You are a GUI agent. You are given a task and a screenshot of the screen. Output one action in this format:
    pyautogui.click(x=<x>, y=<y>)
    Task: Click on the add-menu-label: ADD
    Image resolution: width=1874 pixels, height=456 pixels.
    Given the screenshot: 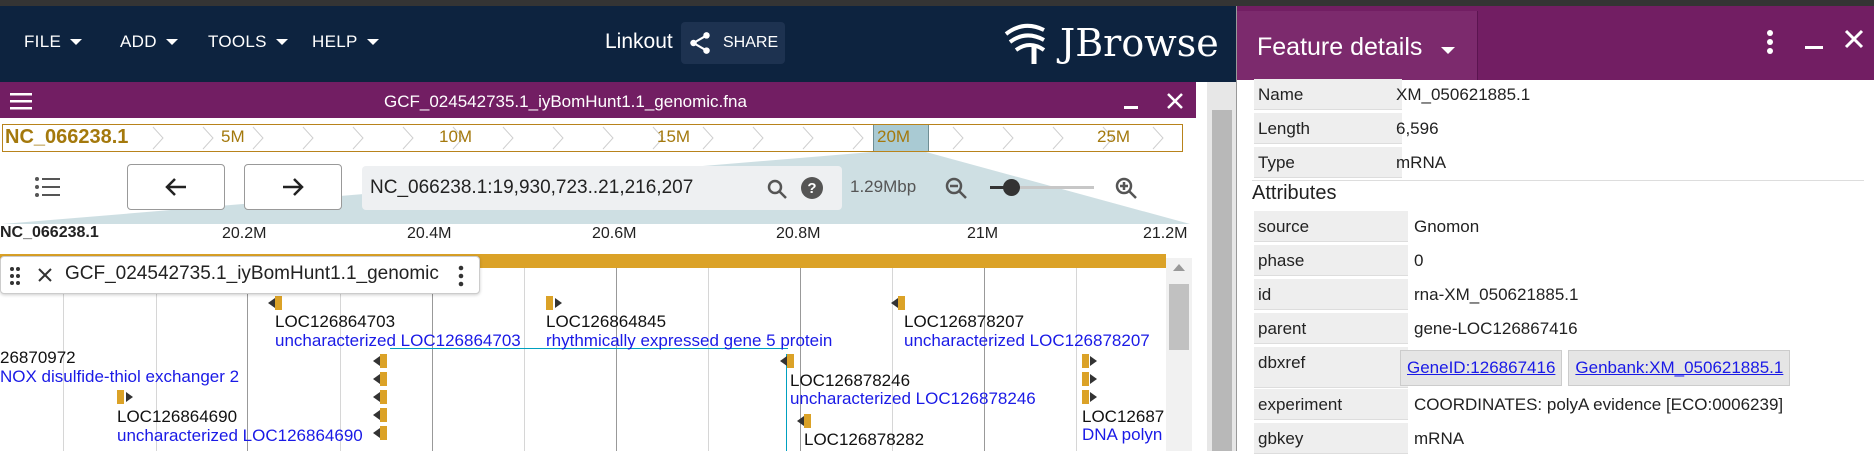 What is the action you would take?
    pyautogui.click(x=138, y=41)
    